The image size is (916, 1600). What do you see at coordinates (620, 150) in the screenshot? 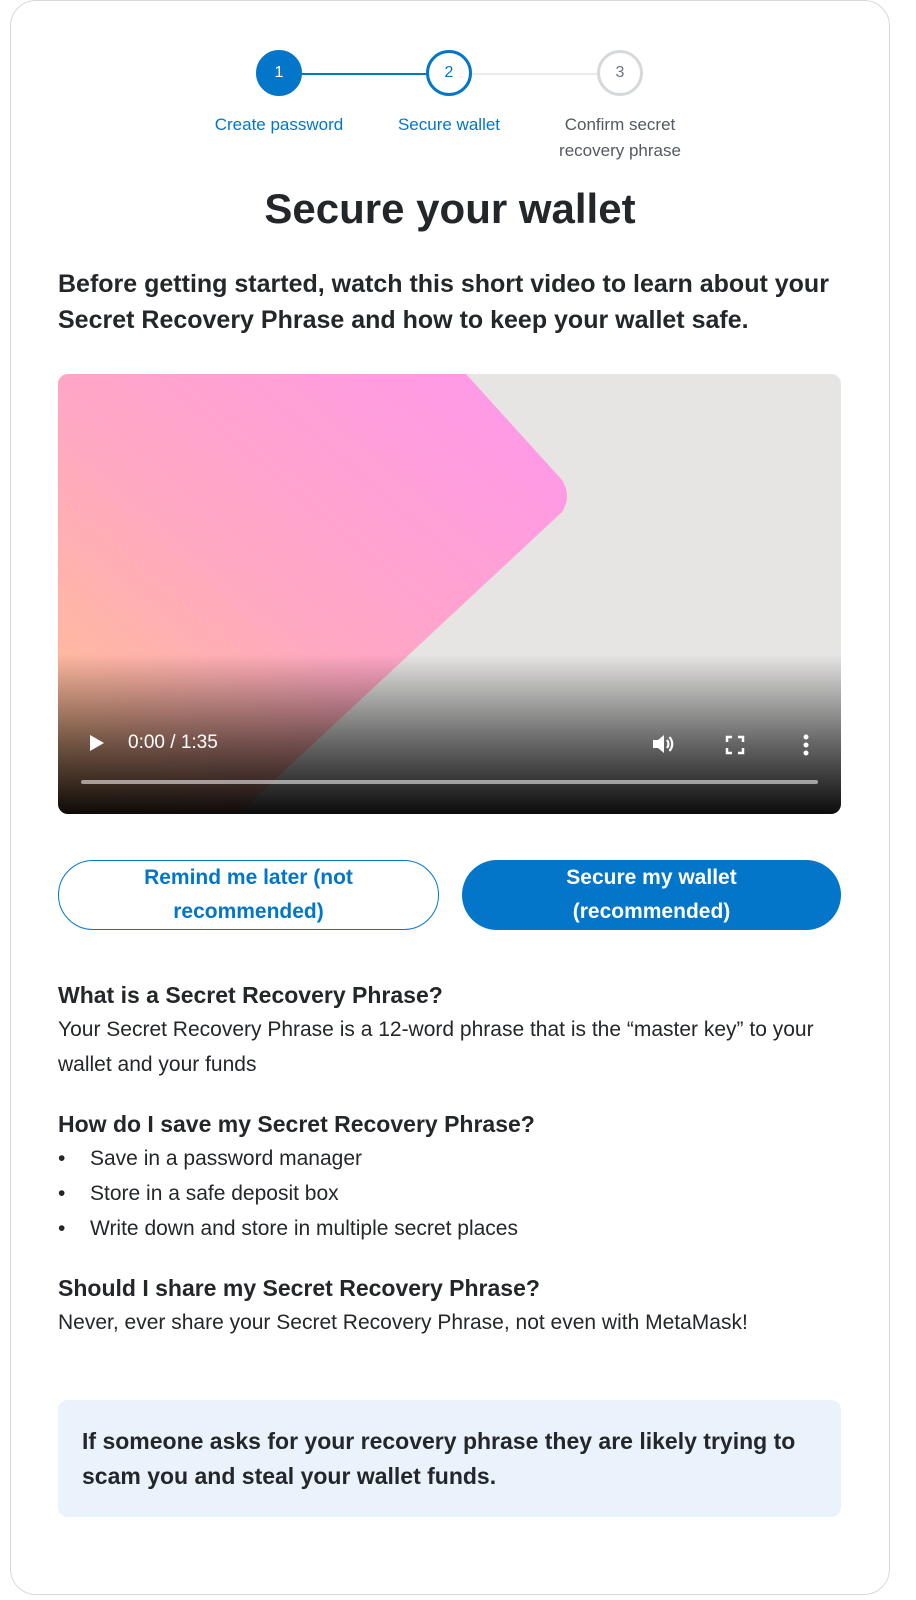
I see `step-3-label-line2: recovery phrase` at bounding box center [620, 150].